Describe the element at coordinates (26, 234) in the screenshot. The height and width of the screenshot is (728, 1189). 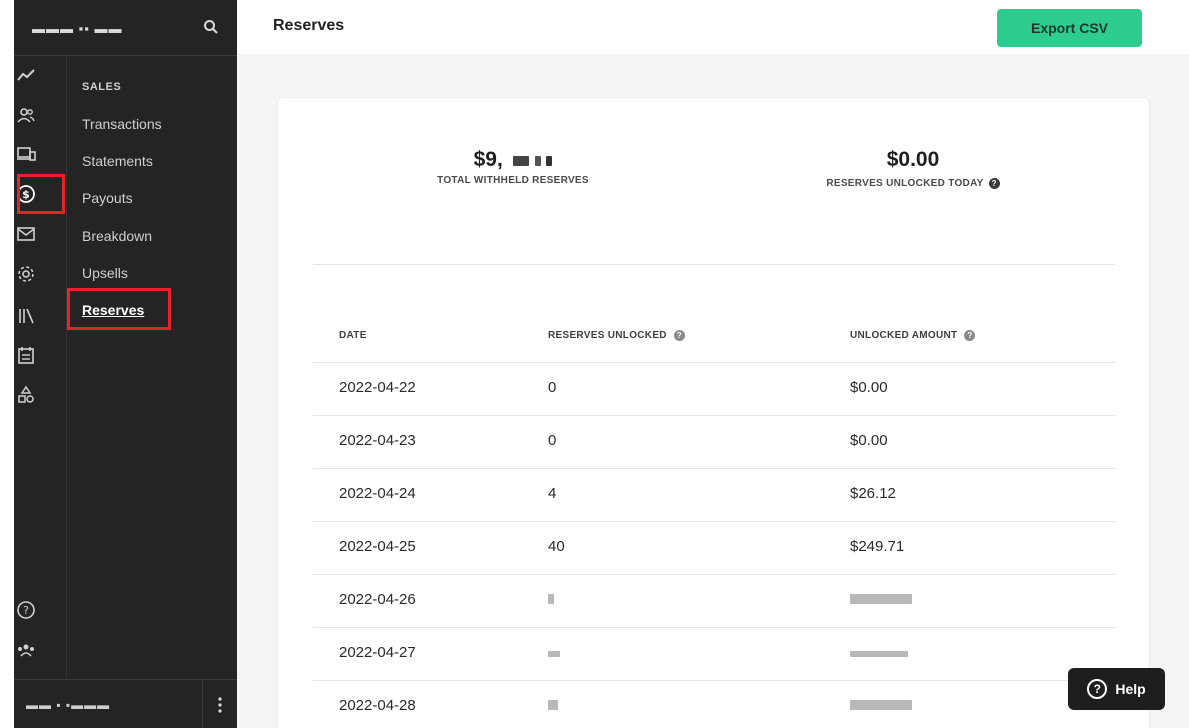
I see `mail-icon` at that location.